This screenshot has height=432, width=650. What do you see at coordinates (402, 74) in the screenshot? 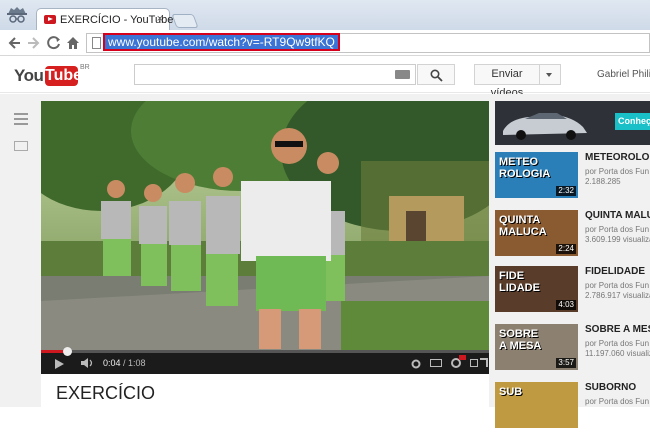
I see `keyboard-icon` at bounding box center [402, 74].